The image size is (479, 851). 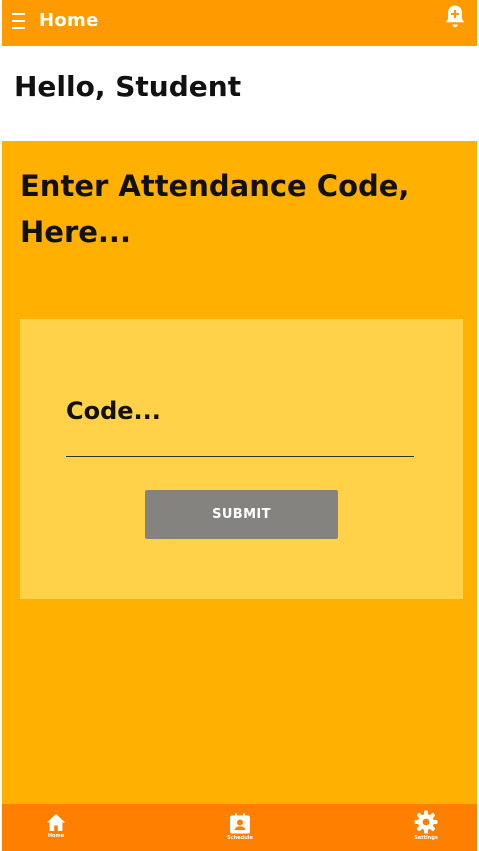 I want to click on menu-icon, so click(x=19, y=21).